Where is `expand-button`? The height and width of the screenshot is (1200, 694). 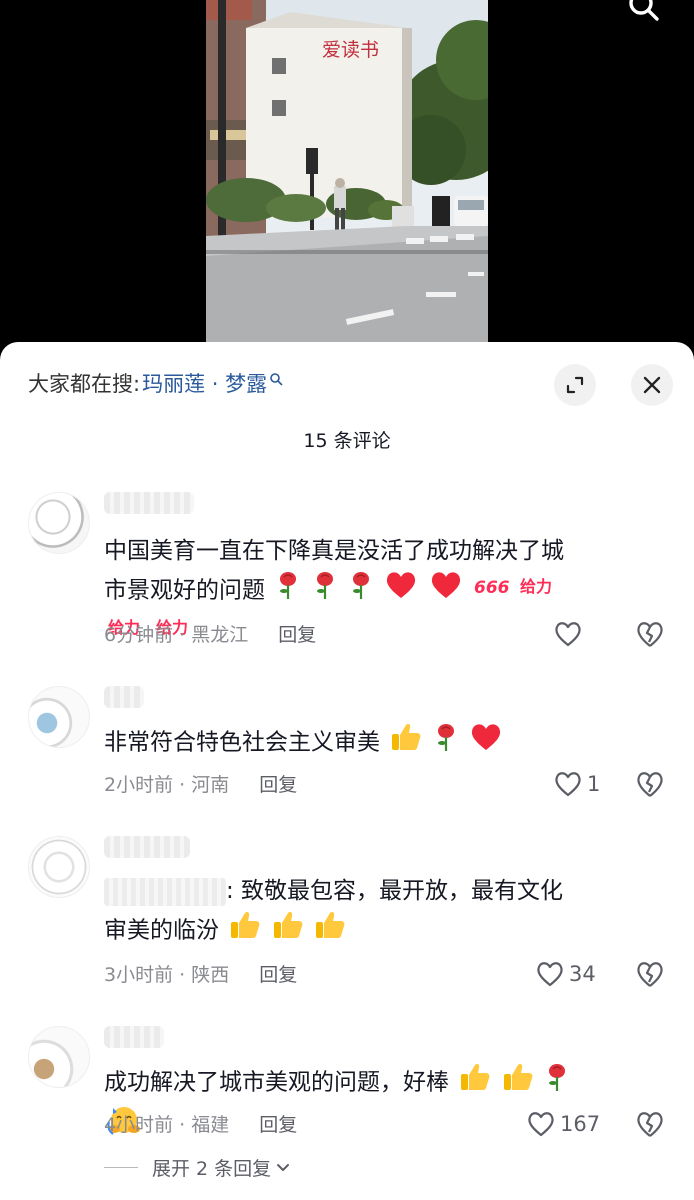
expand-button is located at coordinates (575, 385).